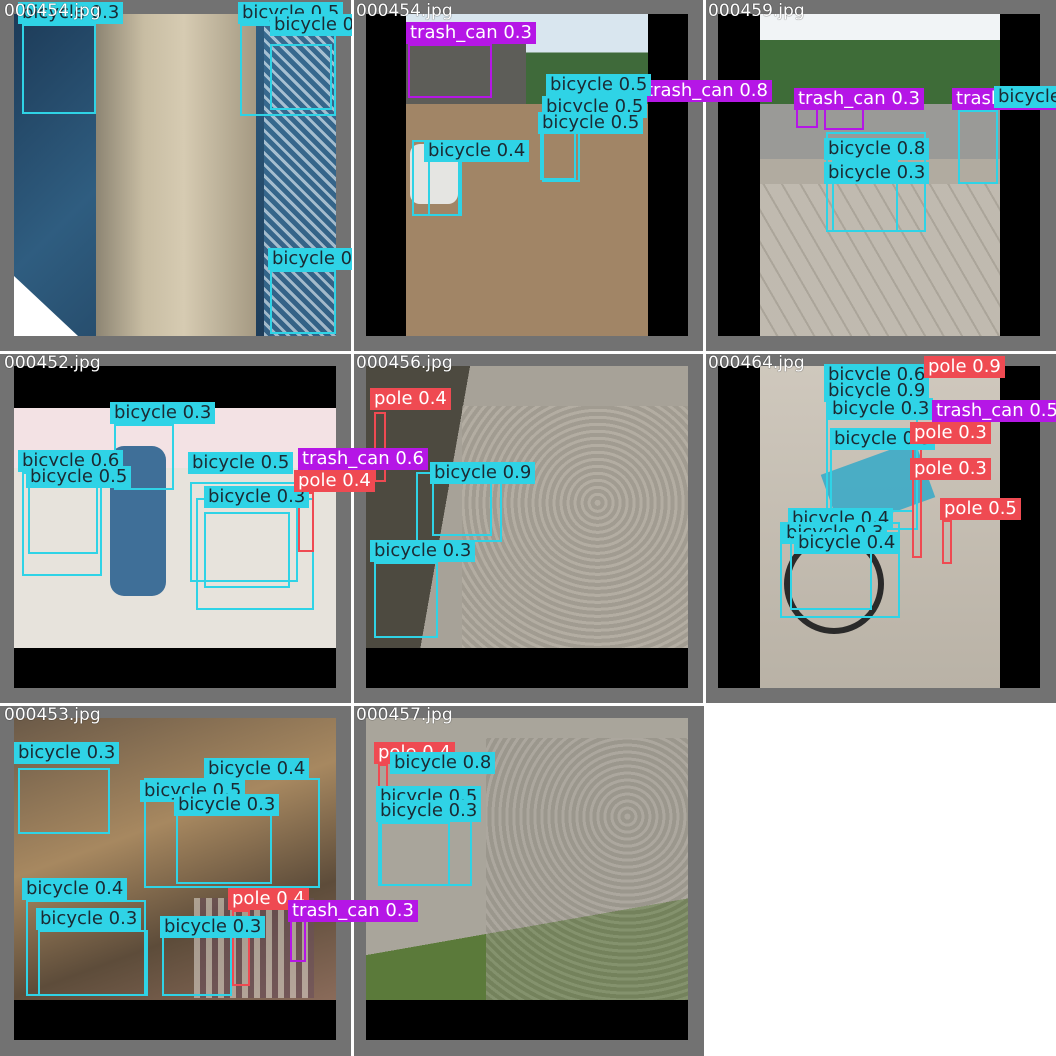  Describe the element at coordinates (881, 881) in the screenshot. I see `empty-cell` at that location.